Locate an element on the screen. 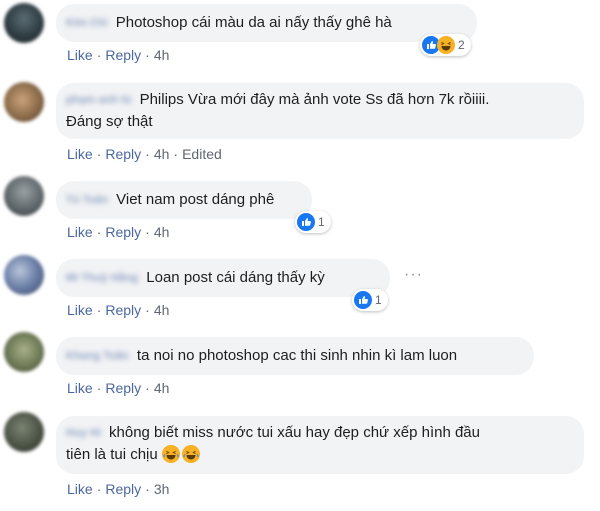  comment-text: Photoshop cái màu da ai nấy thấy ghê hà is located at coordinates (253, 22).